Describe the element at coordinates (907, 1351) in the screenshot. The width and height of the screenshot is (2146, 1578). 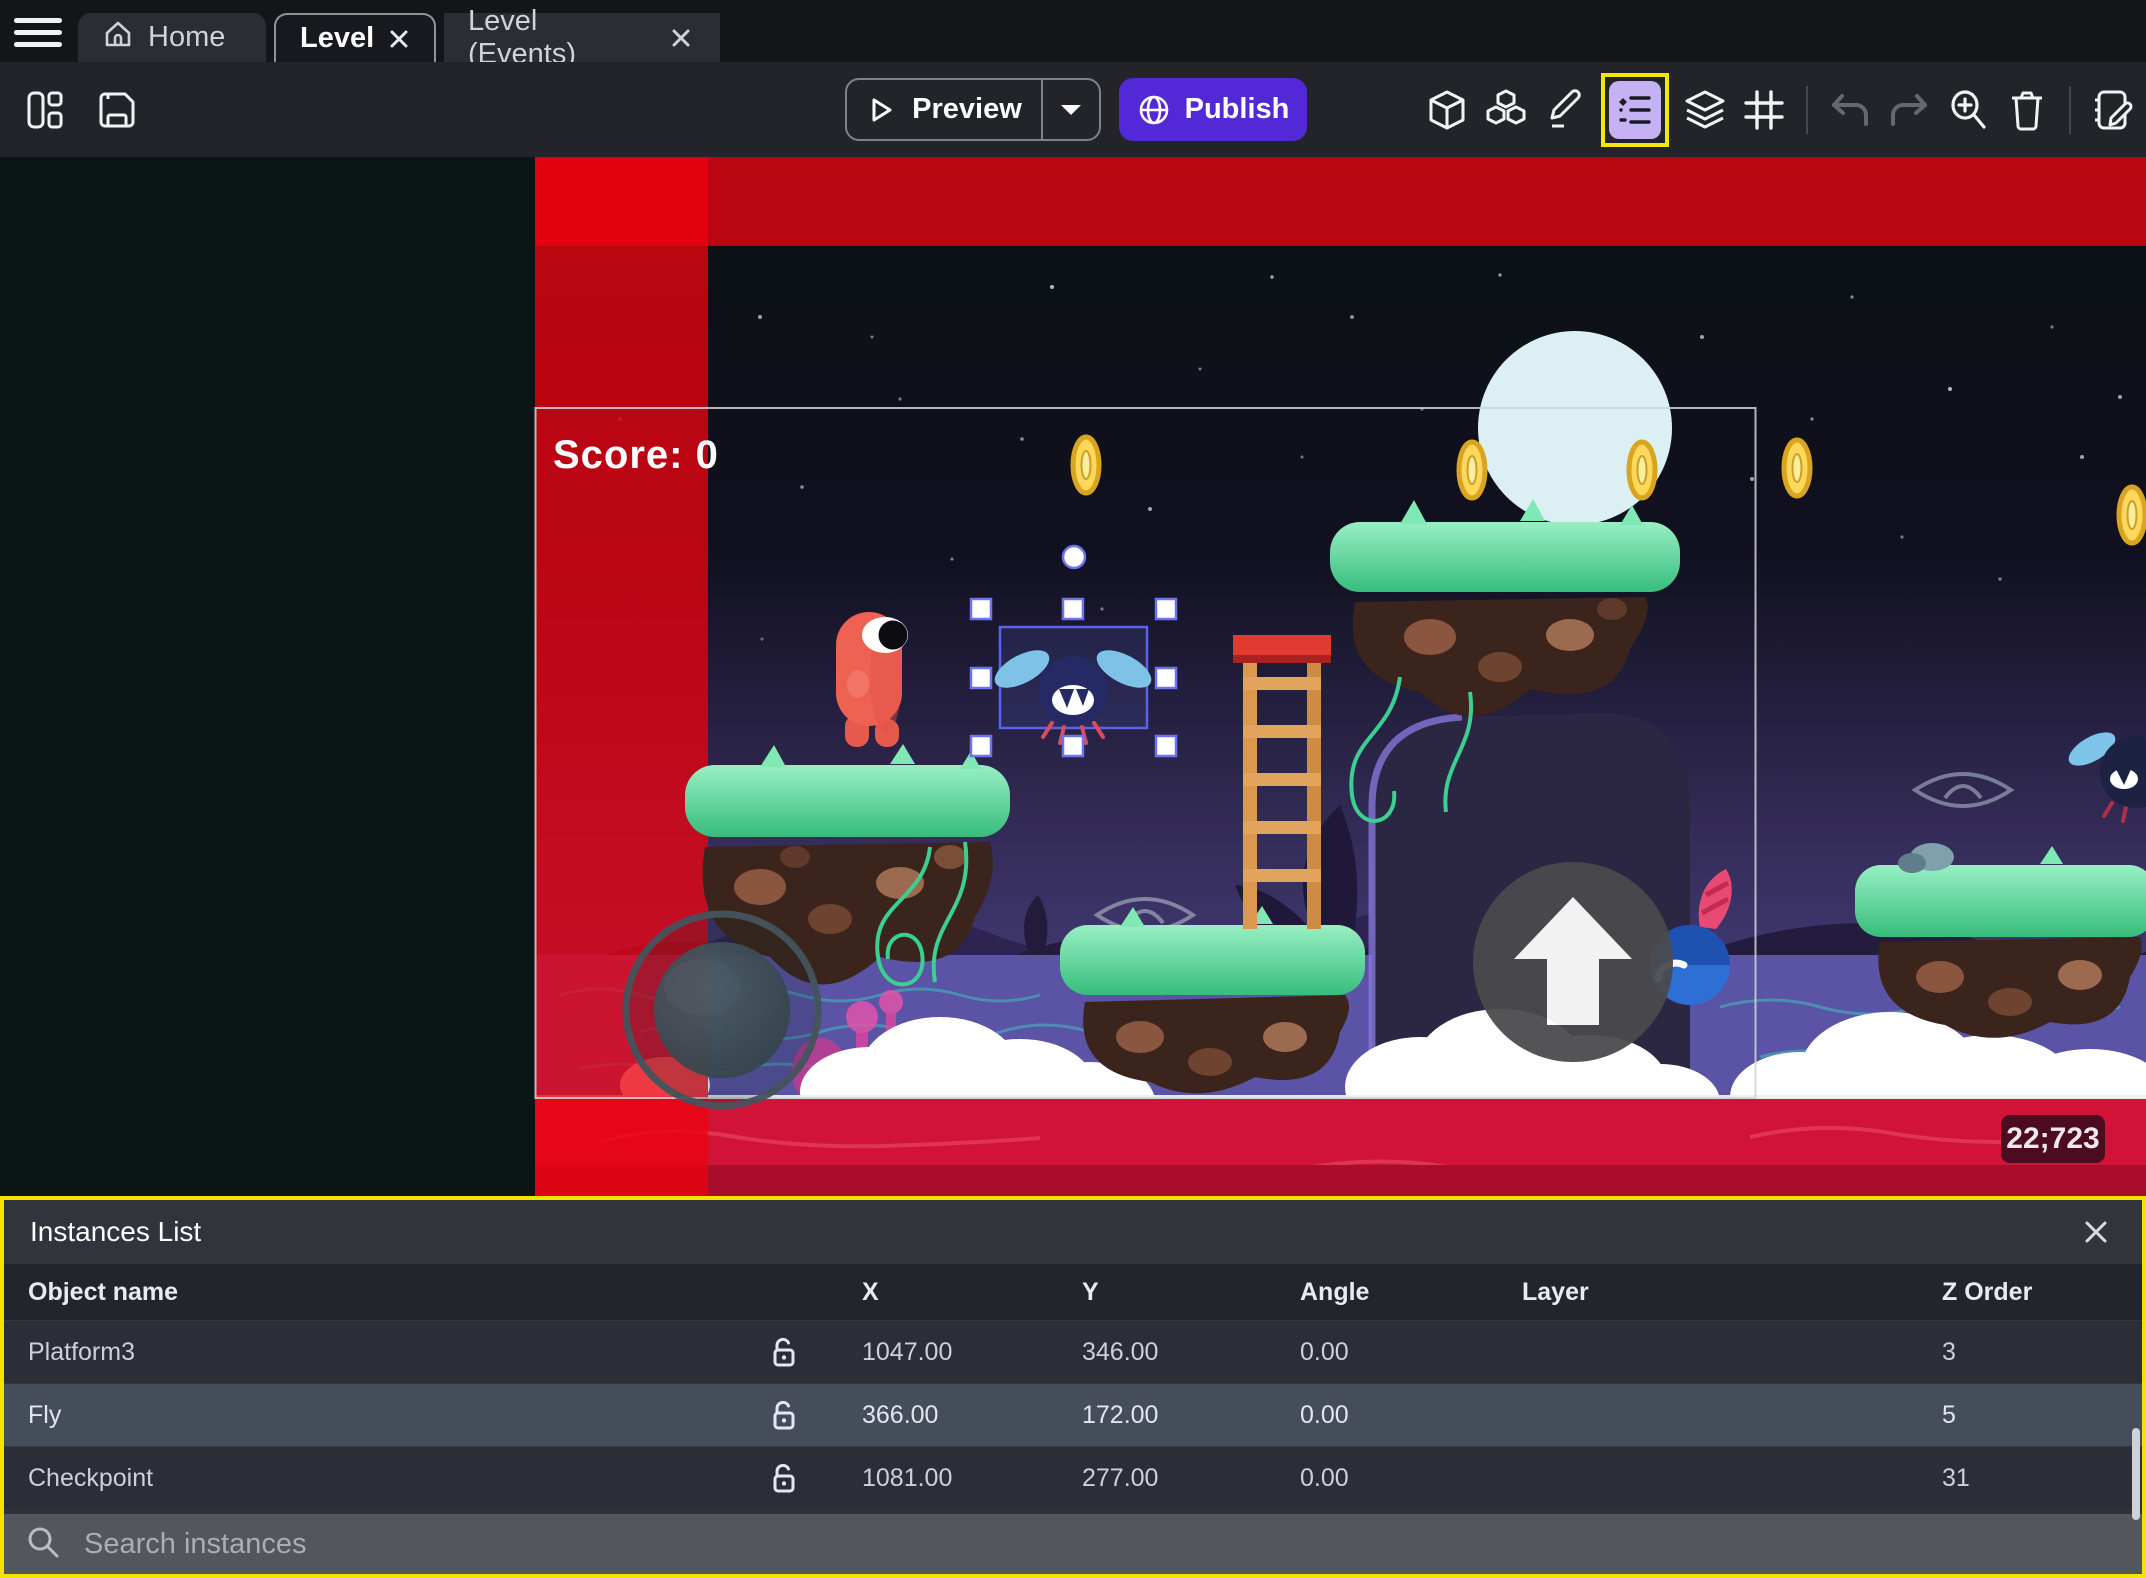
I see `instance-x: 1047.00` at that location.